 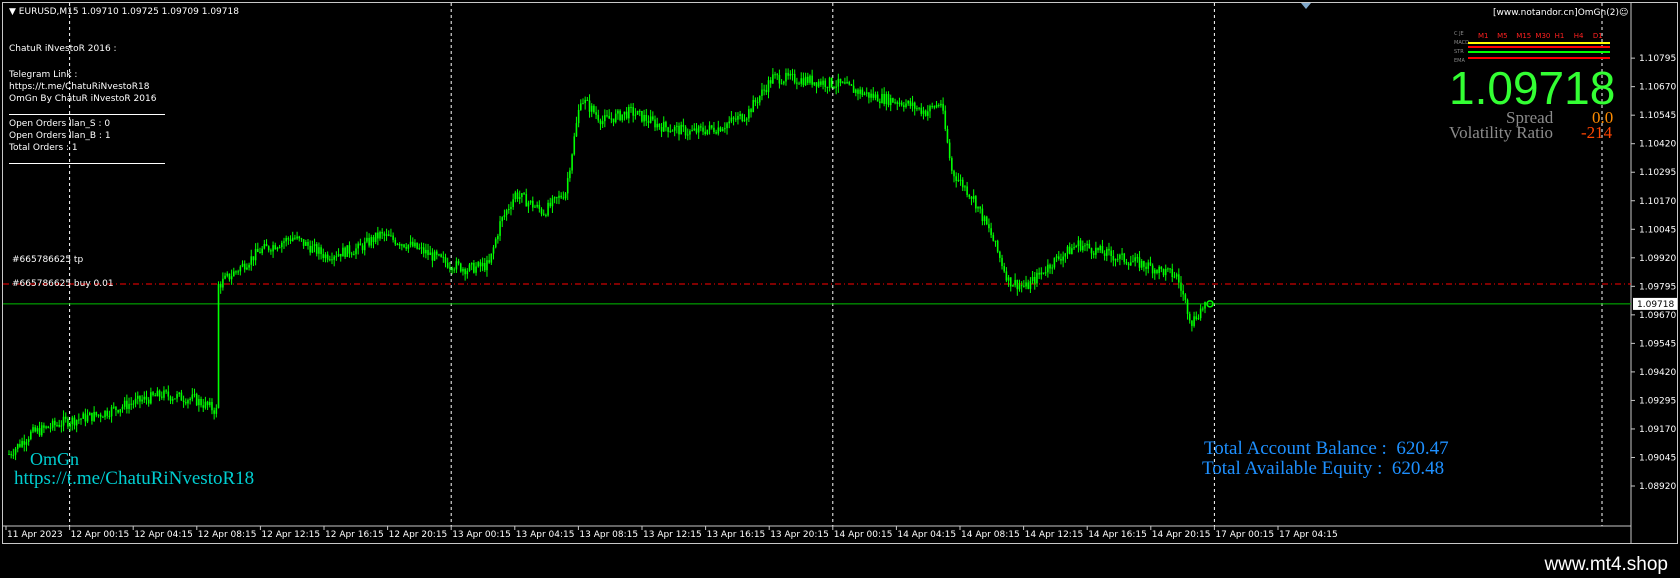 I want to click on tf-label-d1: D1, so click(x=1597, y=36).